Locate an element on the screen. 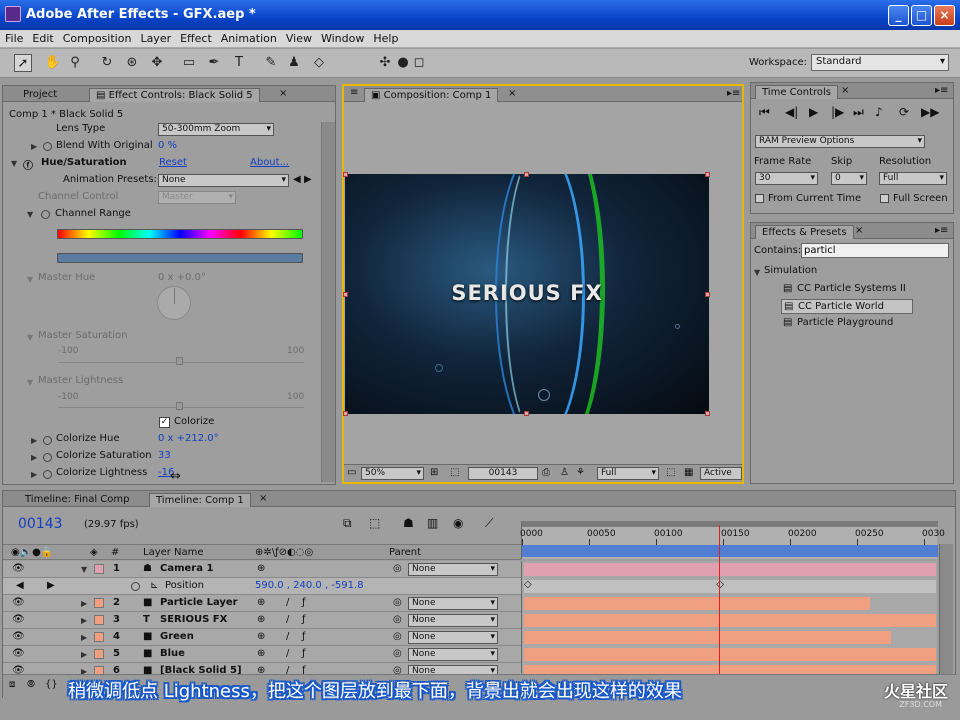 The height and width of the screenshot is (720, 960). next-keyframe-icon: ▶ is located at coordinates (51, 585).